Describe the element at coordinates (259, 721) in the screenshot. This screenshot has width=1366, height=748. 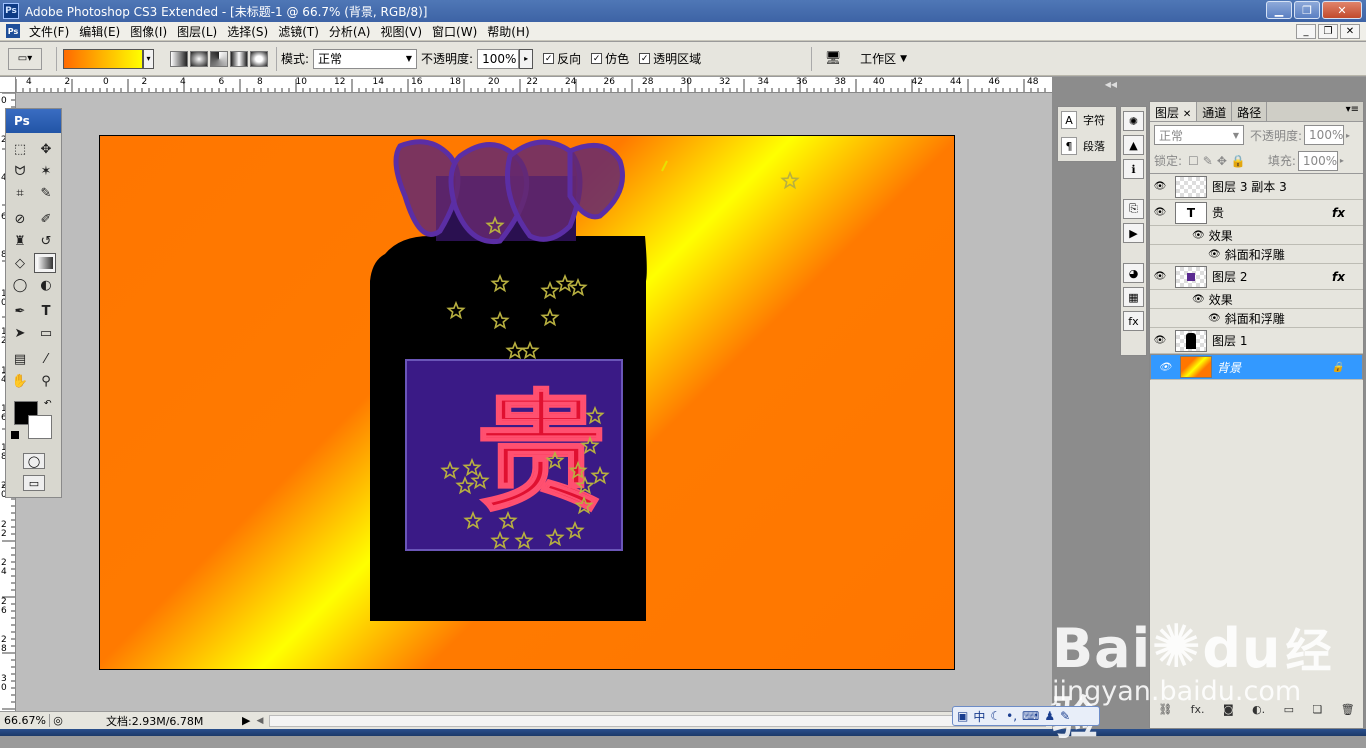
I see `scroll-left-icon: ◀` at that location.